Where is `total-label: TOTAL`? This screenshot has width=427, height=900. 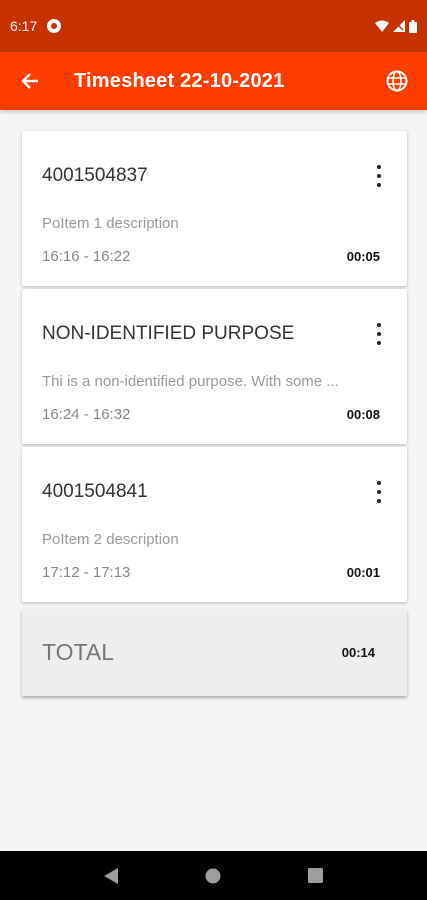
total-label: TOTAL is located at coordinates (78, 652).